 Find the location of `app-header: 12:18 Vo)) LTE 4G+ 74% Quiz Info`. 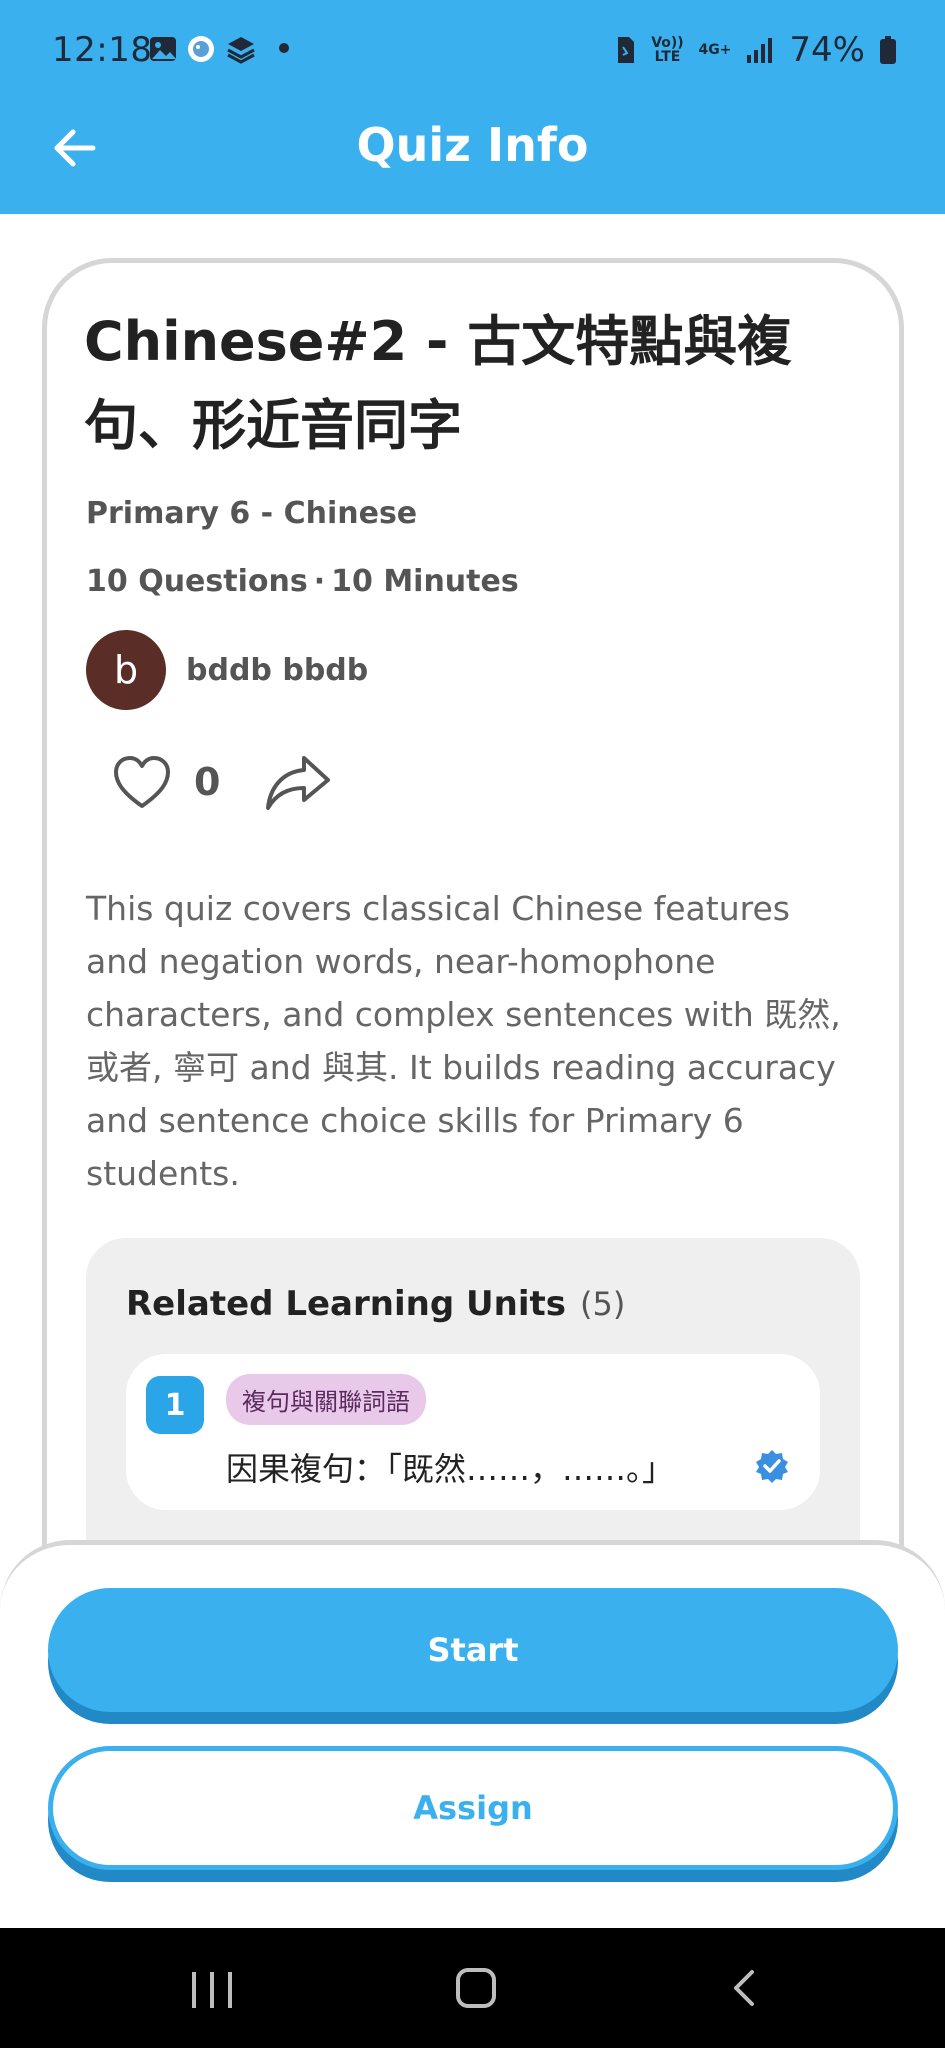

app-header: 12:18 Vo)) LTE 4G+ 74% Quiz Info is located at coordinates (472, 107).